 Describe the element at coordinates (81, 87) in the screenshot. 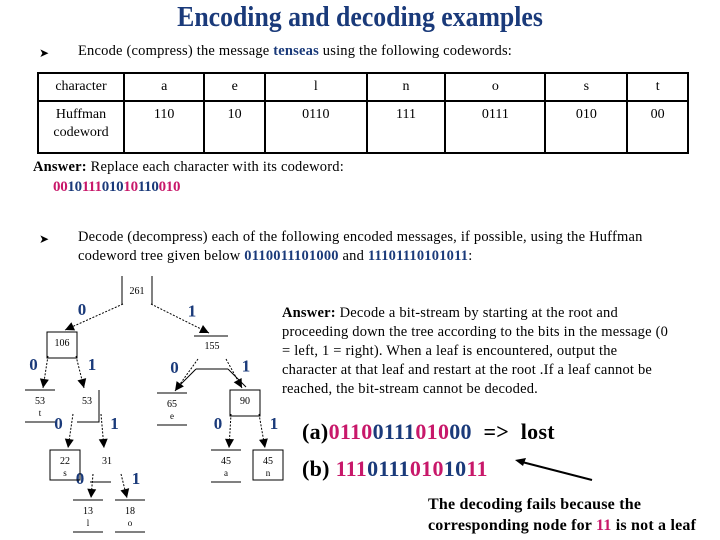

I see `table-header-character: character` at that location.